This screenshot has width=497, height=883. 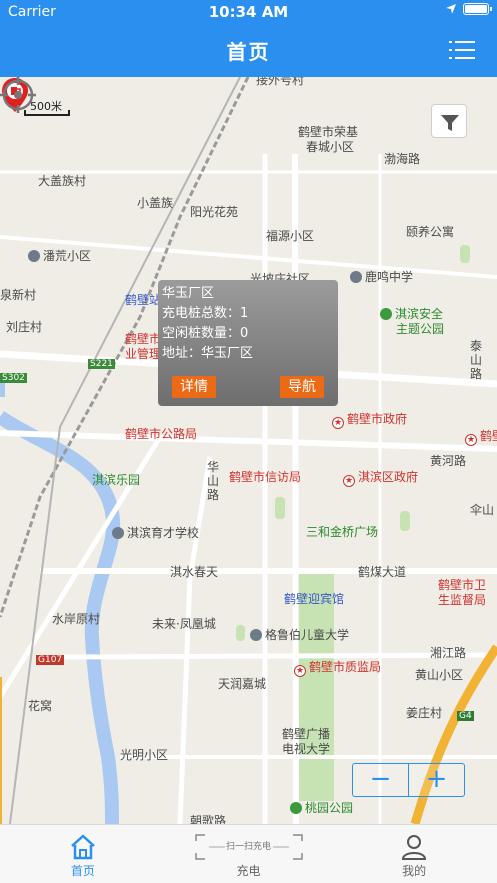 I want to click on map-label: 桃园公园, so click(x=321, y=807).